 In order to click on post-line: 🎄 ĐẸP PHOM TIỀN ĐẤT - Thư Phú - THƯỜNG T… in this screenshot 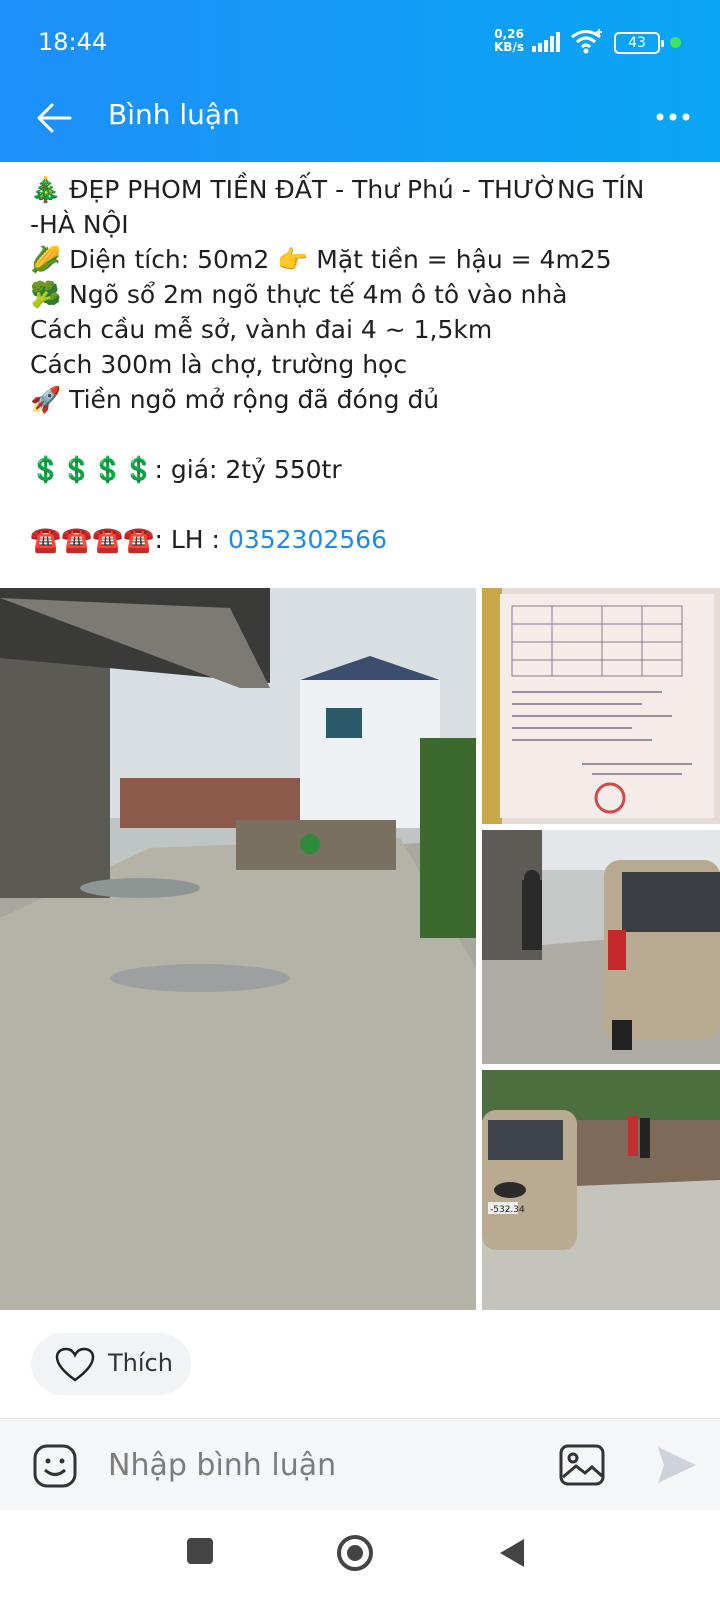, I will do `click(337, 189)`.